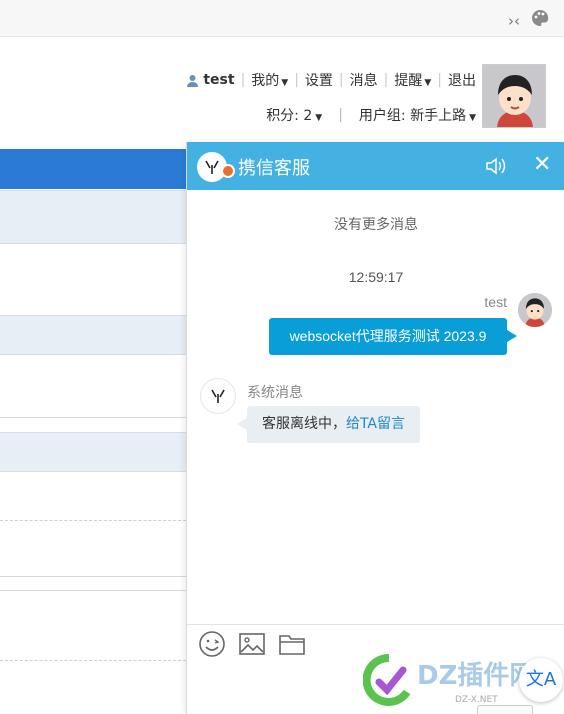 Image resolution: width=564 pixels, height=714 pixels. I want to click on leave-message-link: 给TA留言, so click(375, 424).